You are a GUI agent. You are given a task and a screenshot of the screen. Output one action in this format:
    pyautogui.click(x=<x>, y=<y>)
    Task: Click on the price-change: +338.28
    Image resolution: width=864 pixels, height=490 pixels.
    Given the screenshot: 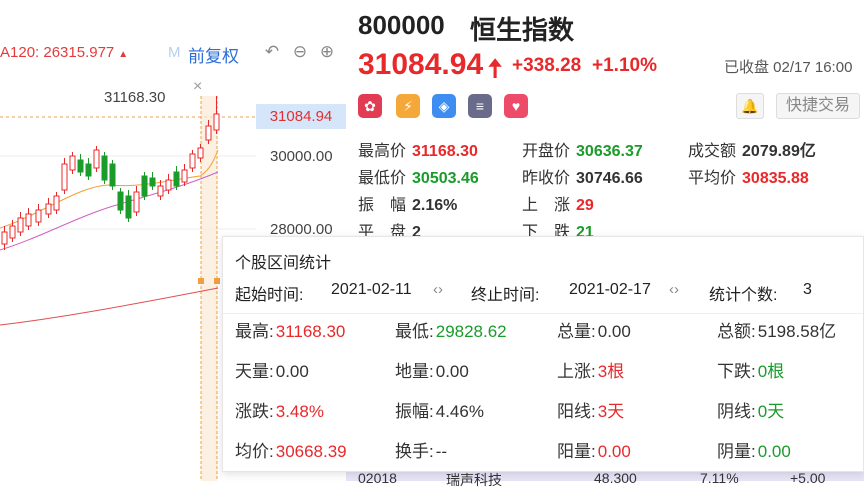 What is the action you would take?
    pyautogui.click(x=547, y=65)
    